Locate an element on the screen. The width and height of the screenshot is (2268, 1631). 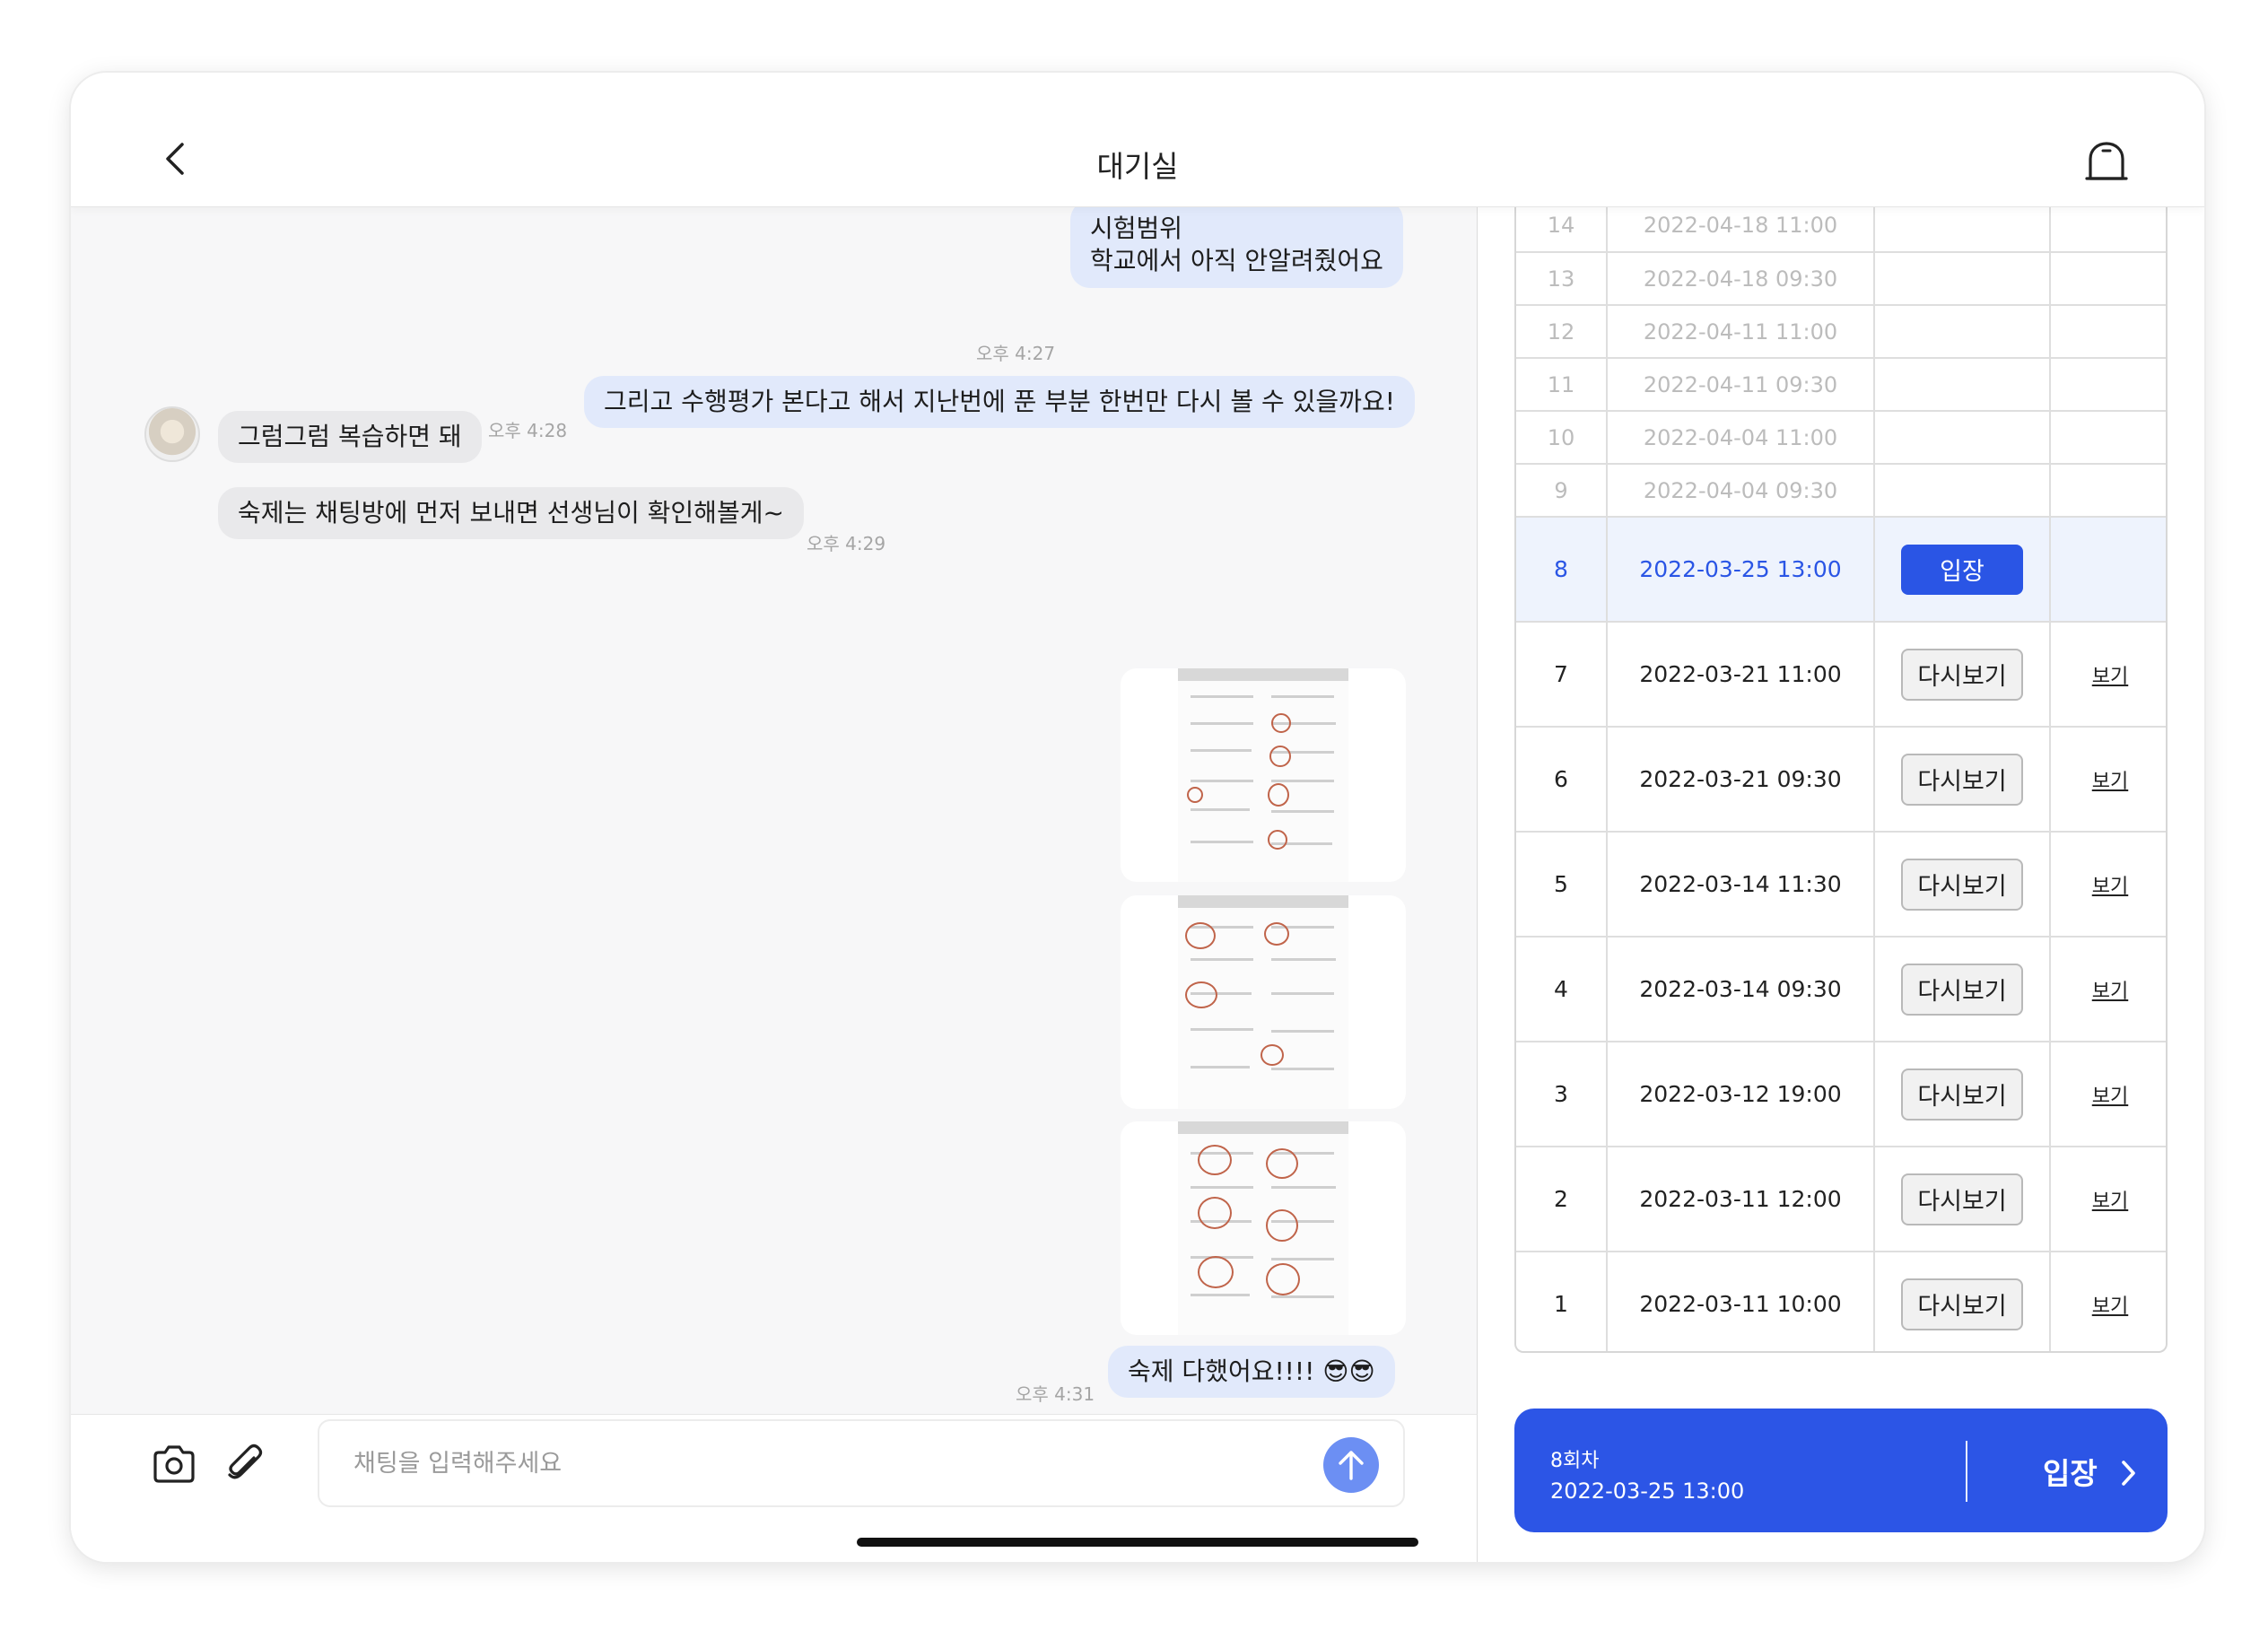
session-row: 13 2022-04-18 09:30 is located at coordinates (1841, 277).